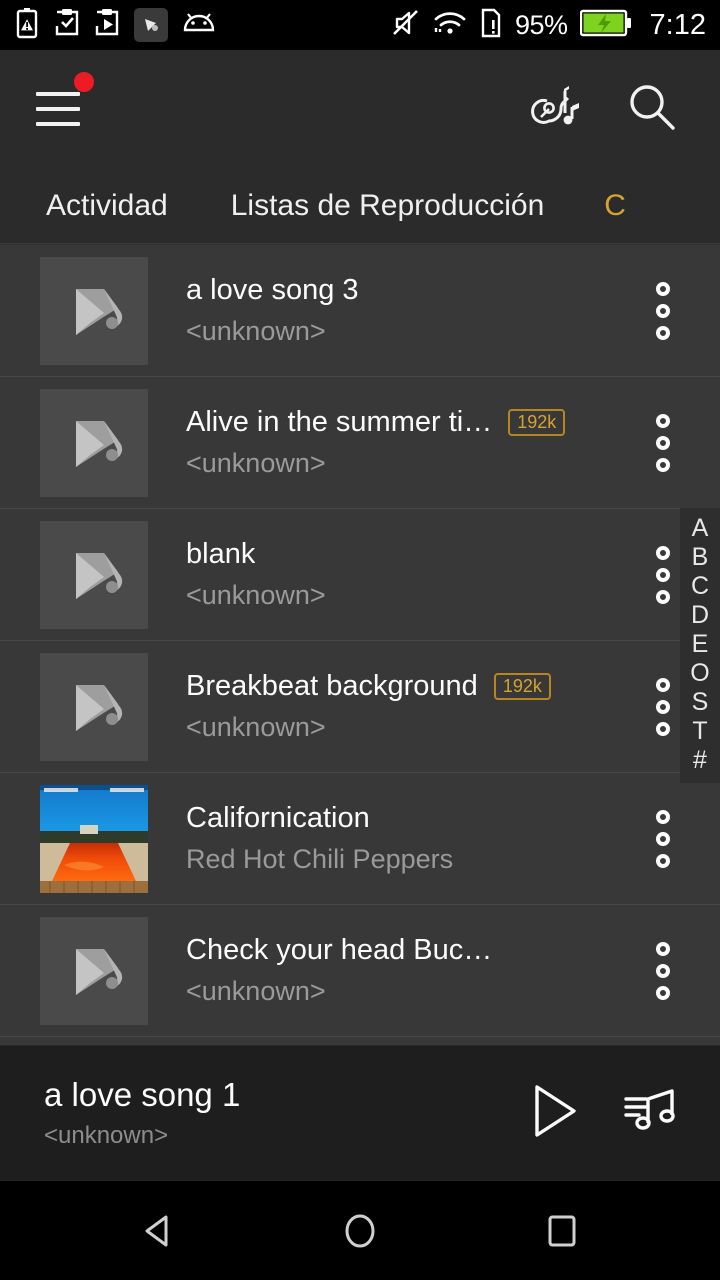 Image resolution: width=720 pixels, height=1280 pixels. What do you see at coordinates (700, 760) in the screenshot?
I see `alpha-letter-hash: #` at bounding box center [700, 760].